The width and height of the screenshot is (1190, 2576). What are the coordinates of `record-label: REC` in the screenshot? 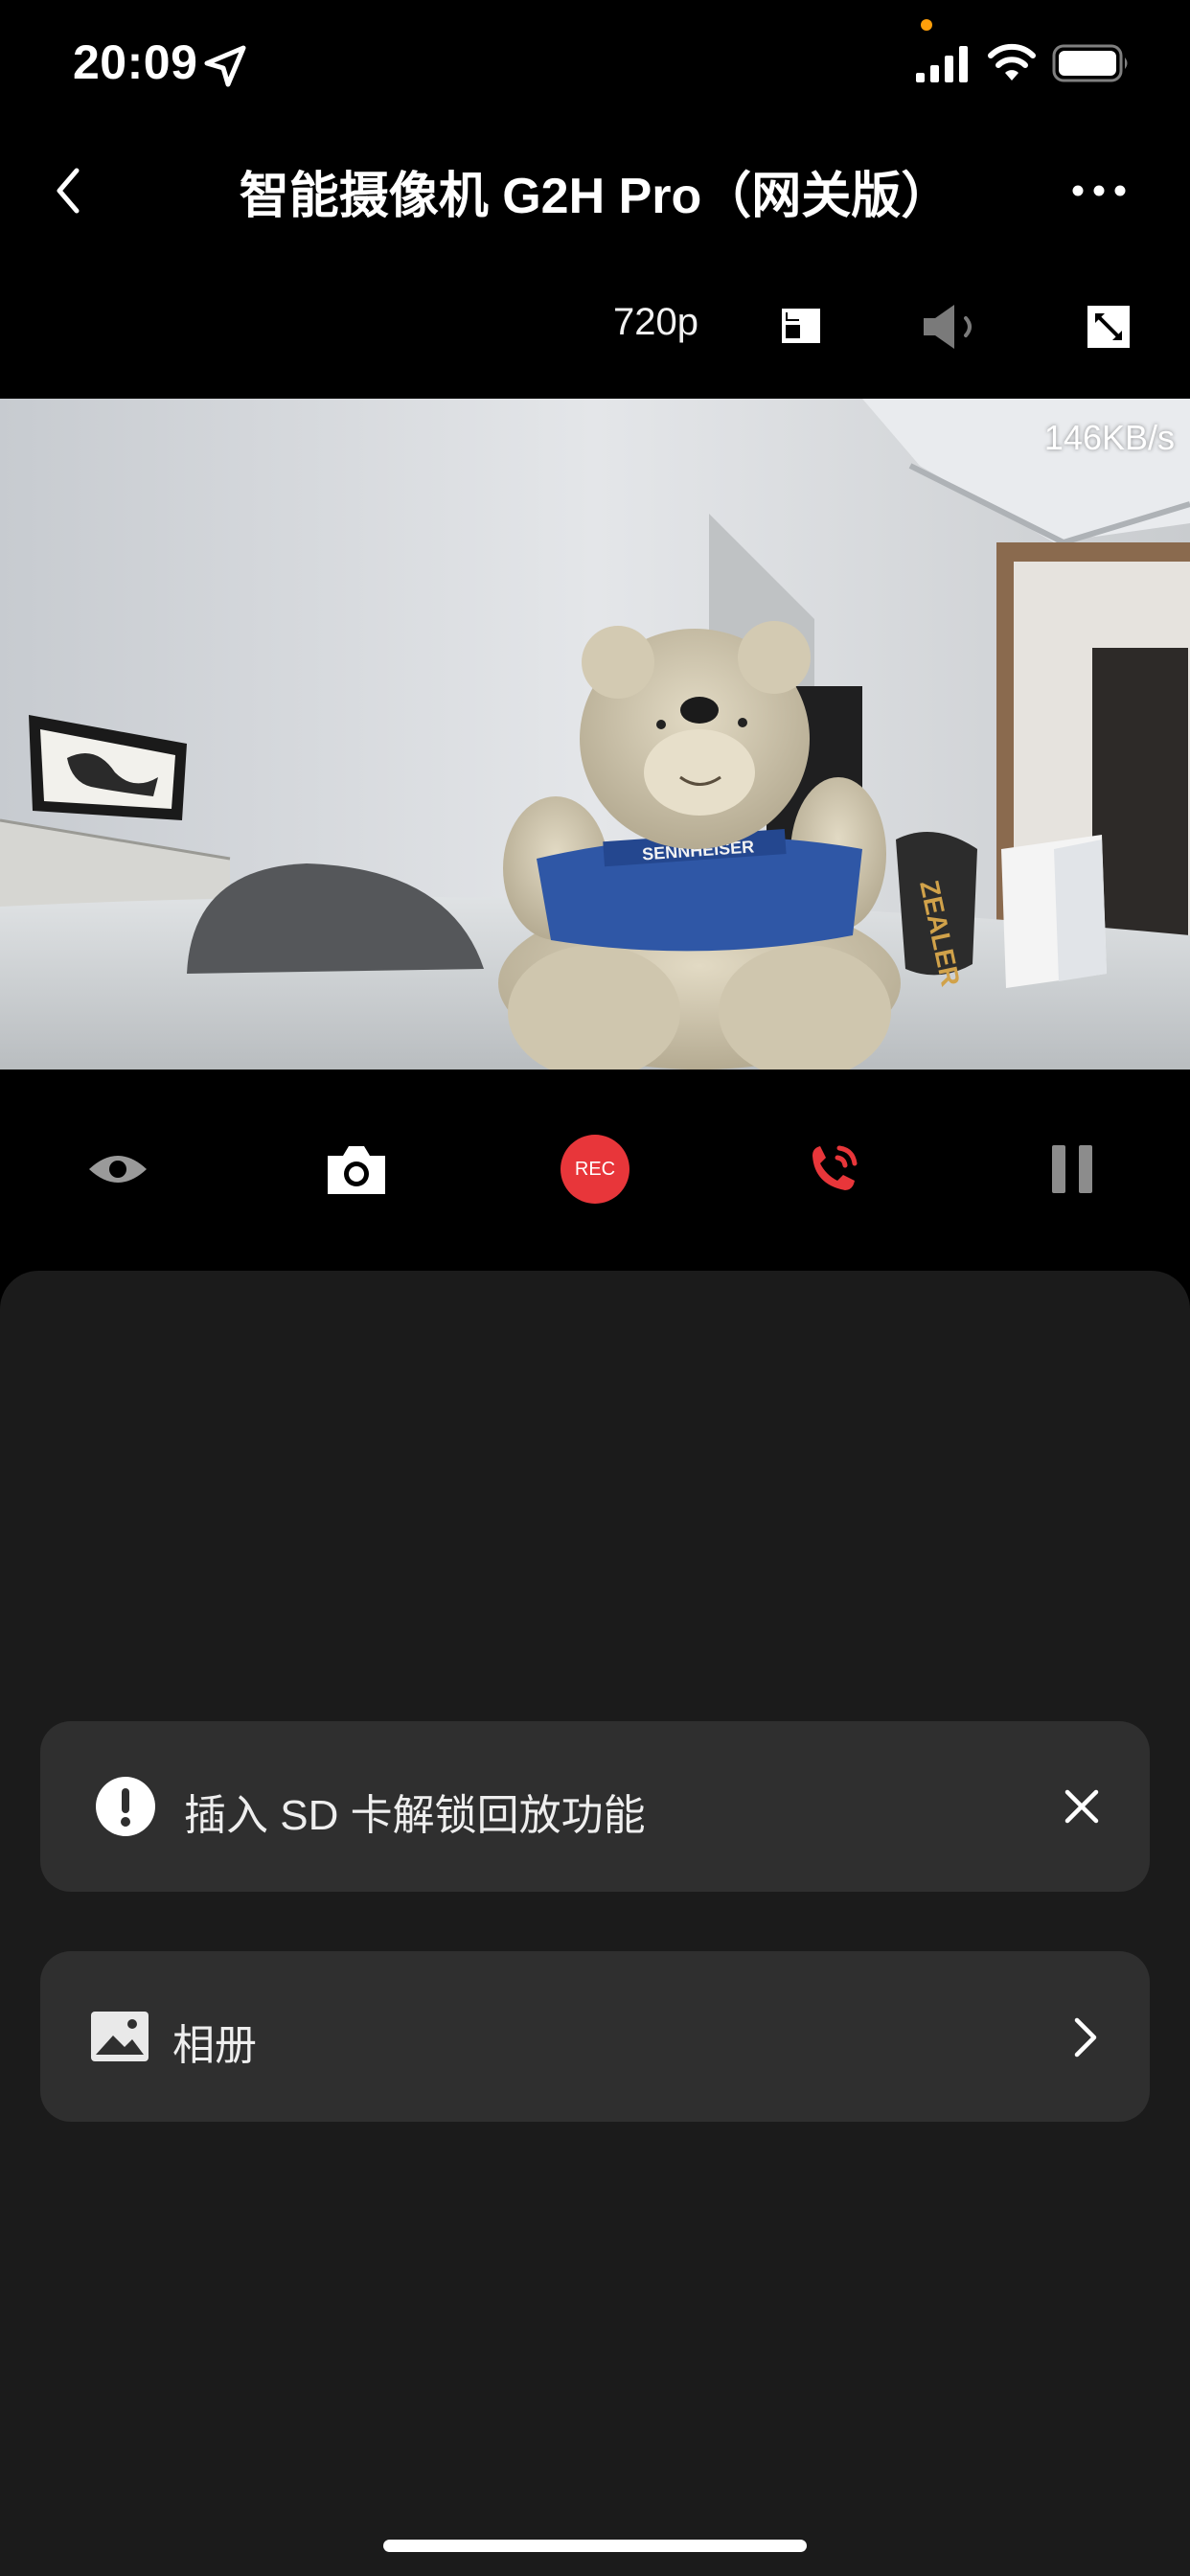 It's located at (595, 1169).